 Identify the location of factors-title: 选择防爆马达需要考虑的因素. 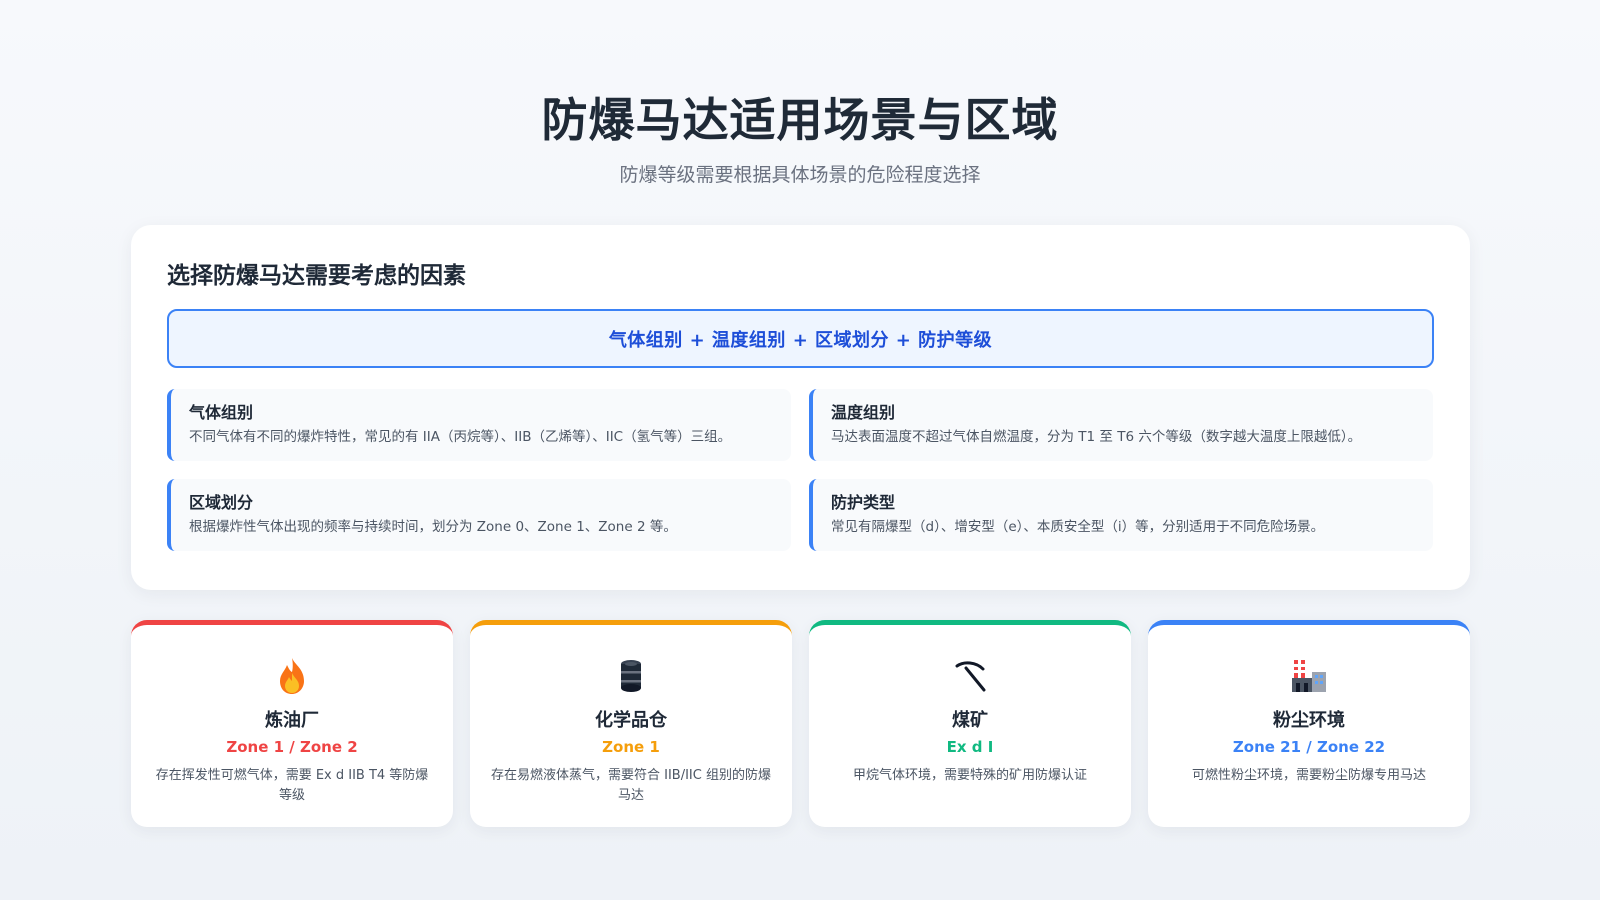
(316, 276).